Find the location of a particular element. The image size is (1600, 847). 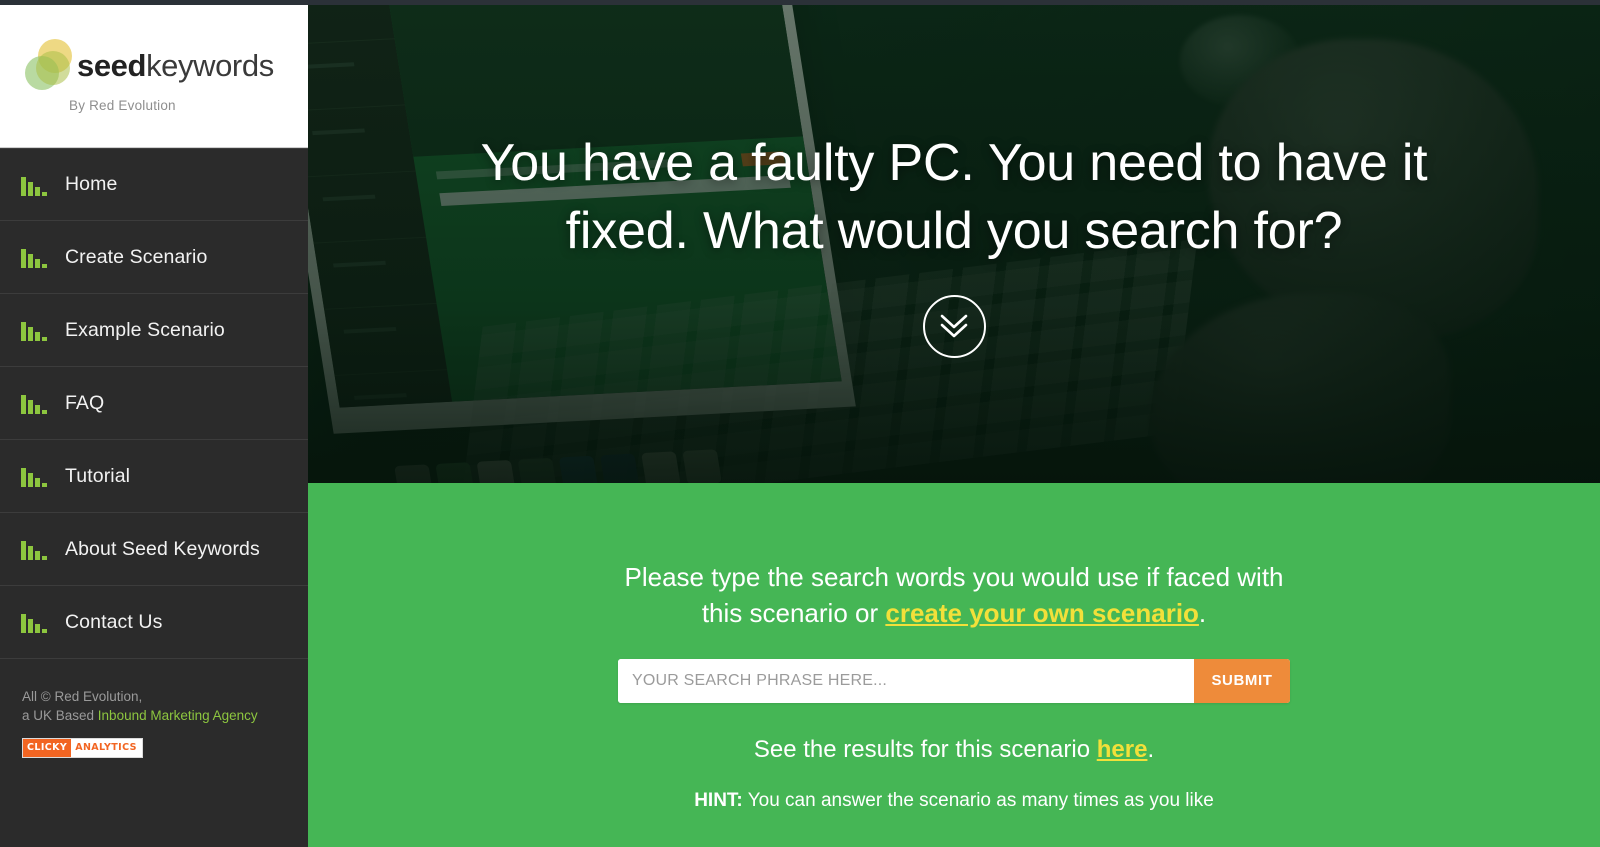

brand-name-light: keywords is located at coordinates (210, 65).